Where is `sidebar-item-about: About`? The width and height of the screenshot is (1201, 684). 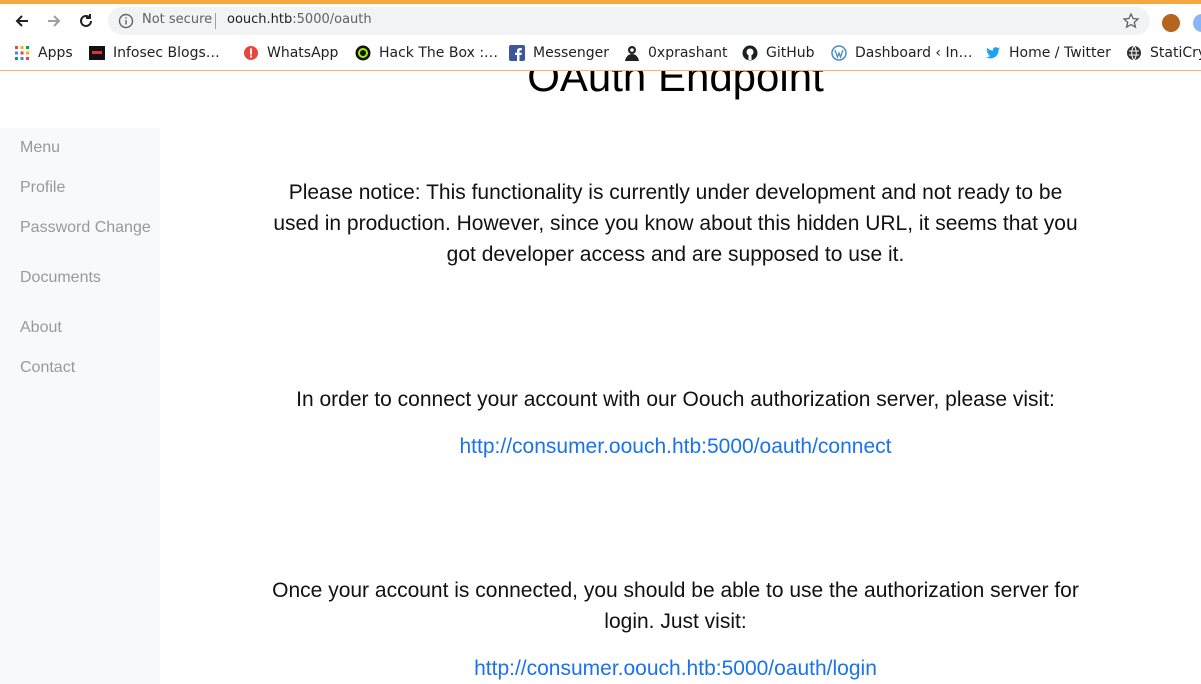
sidebar-item-about: About is located at coordinates (41, 328).